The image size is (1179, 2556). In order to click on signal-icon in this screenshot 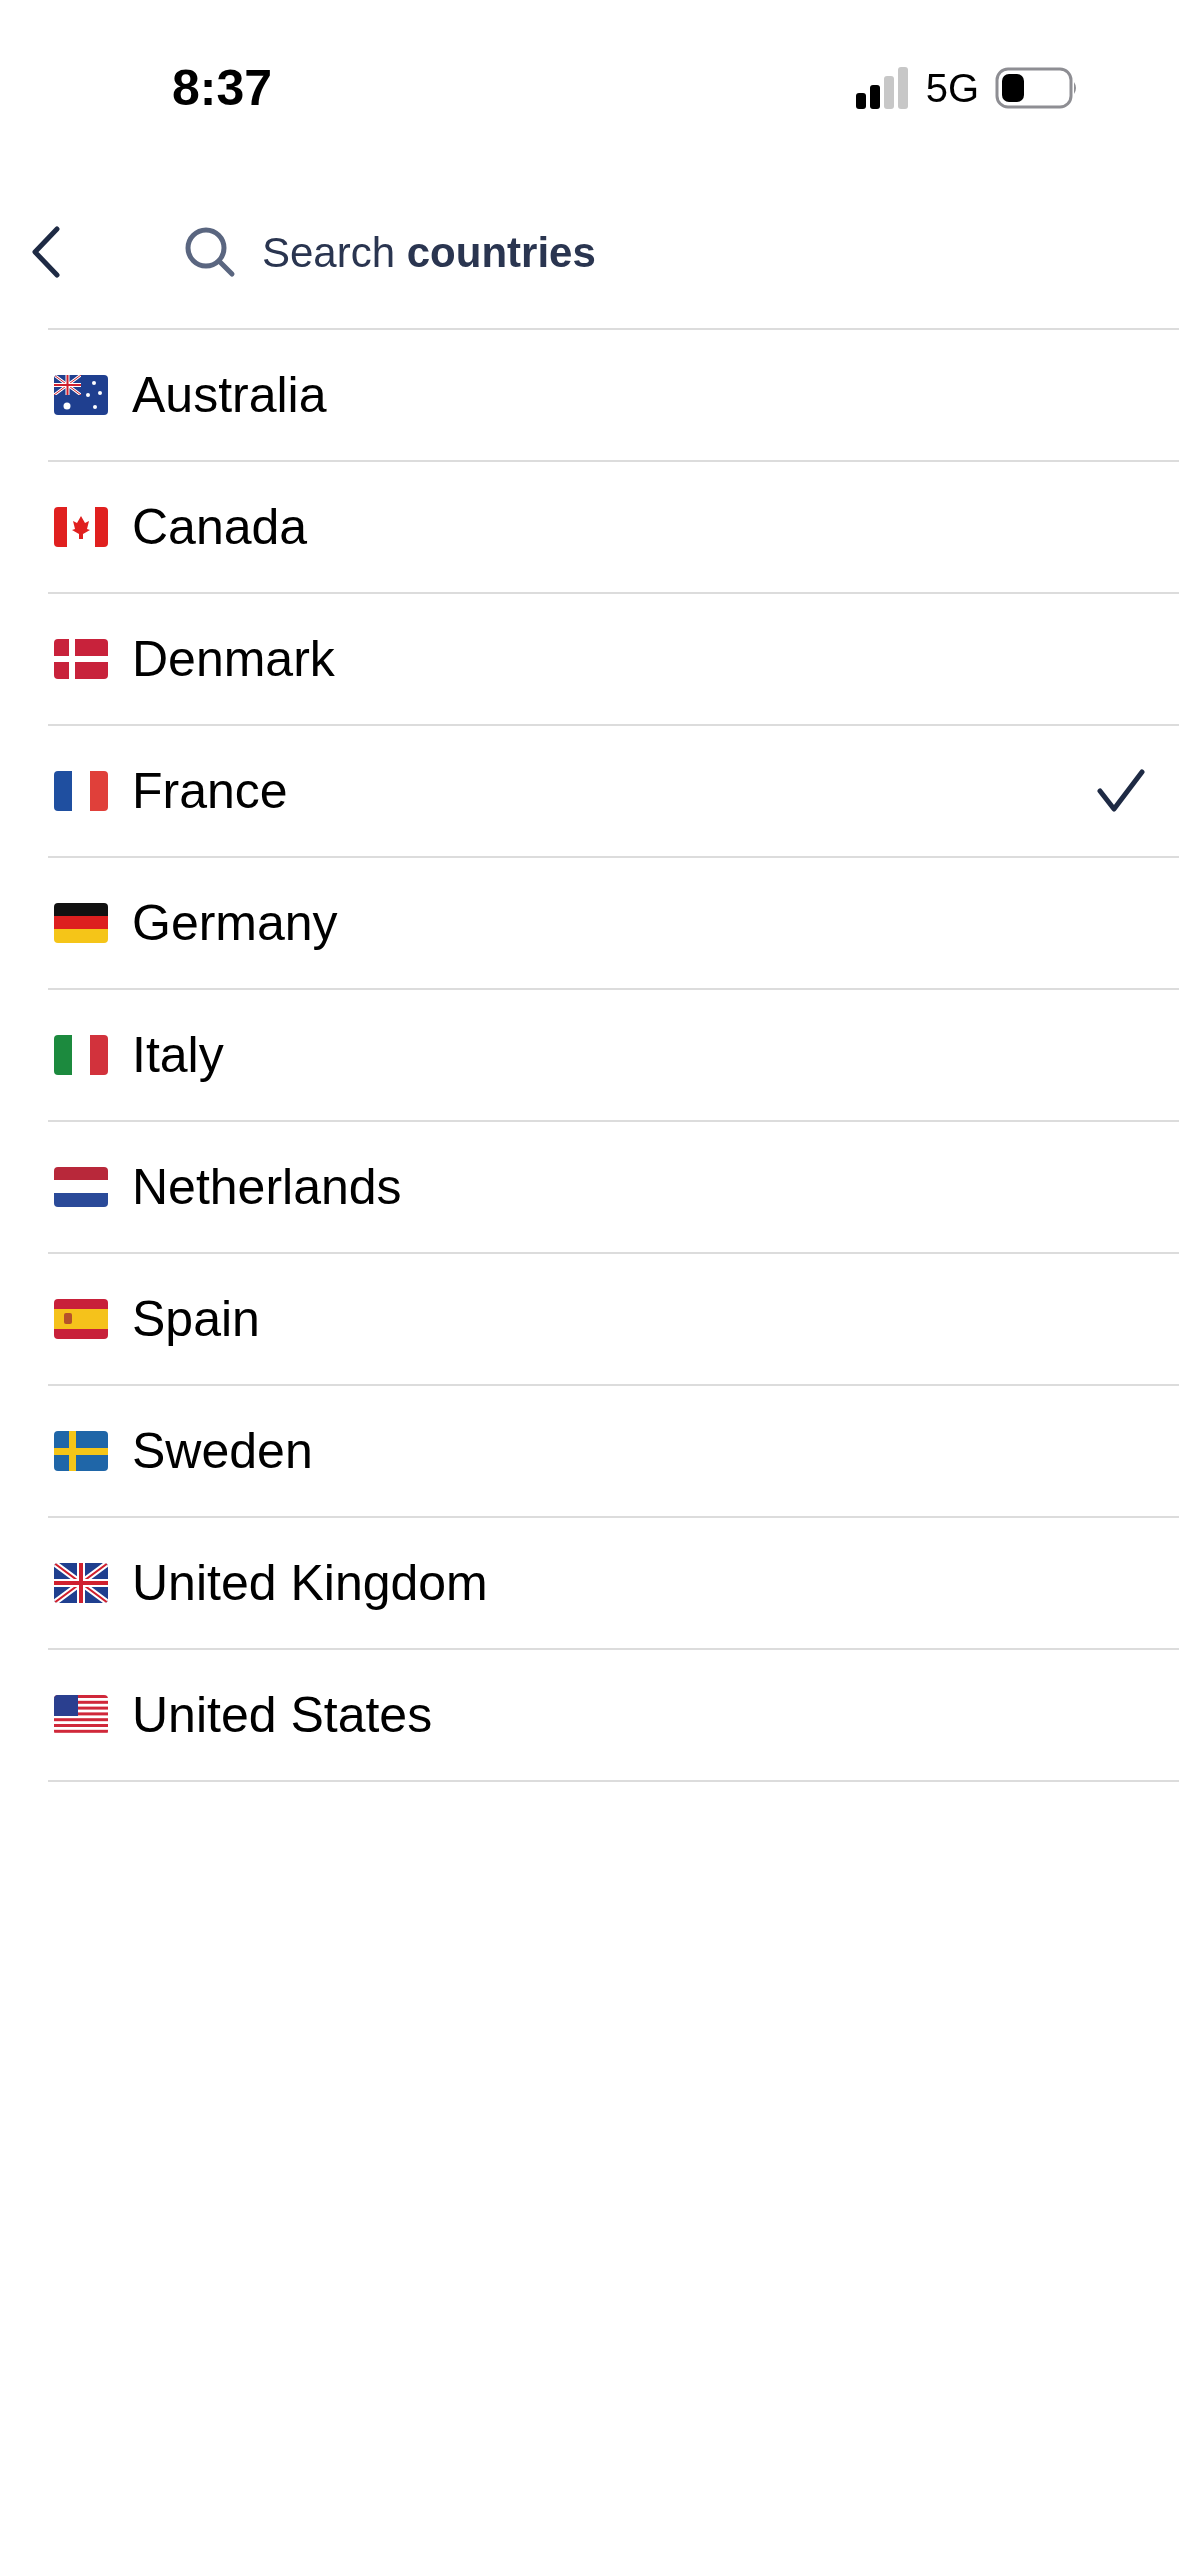, I will do `click(882, 88)`.